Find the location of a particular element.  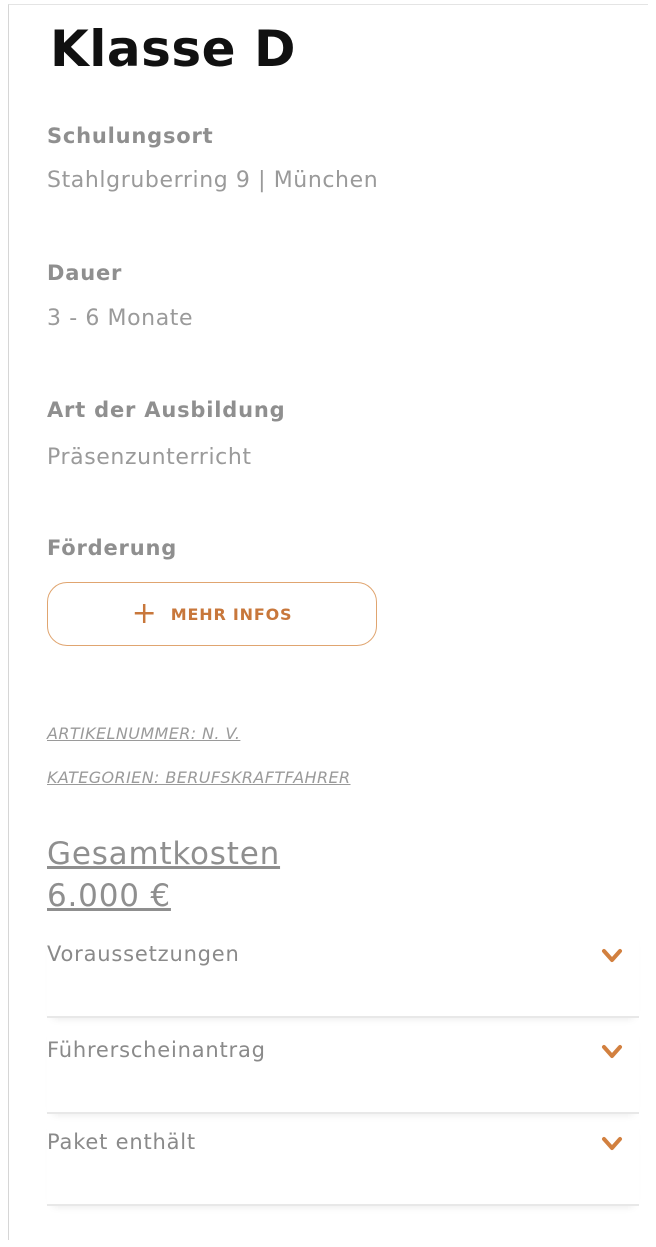

training-type-value: Präsenzunterricht is located at coordinates (149, 457).